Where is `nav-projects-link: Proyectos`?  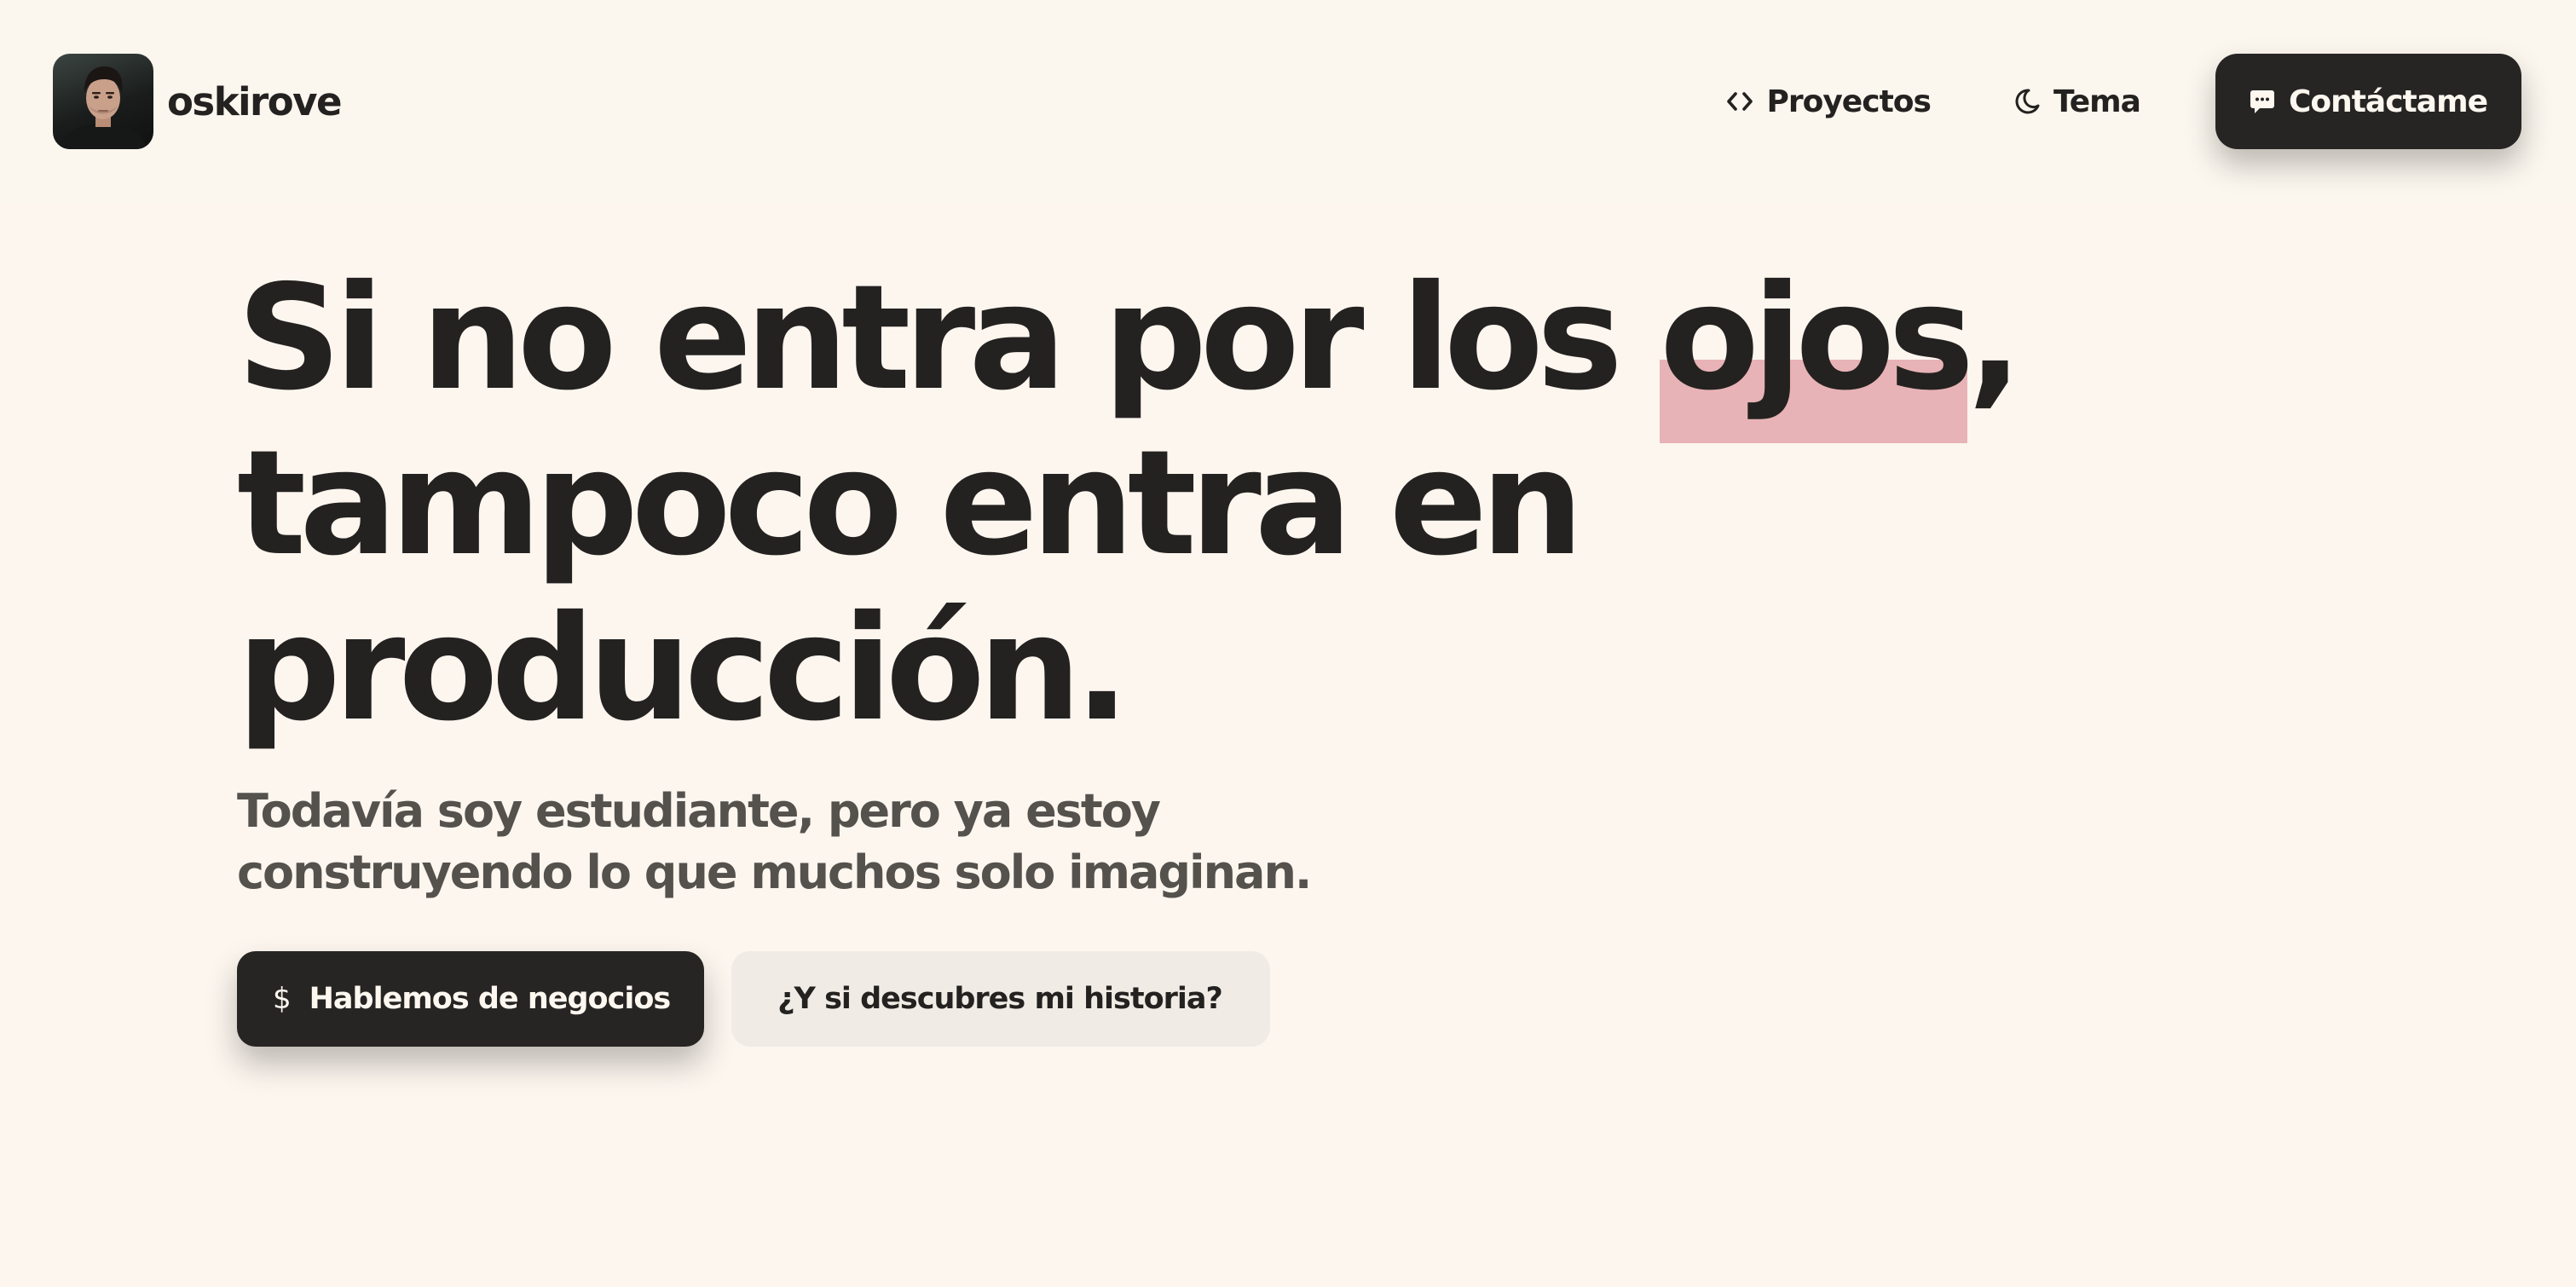
nav-projects-link: Proyectos is located at coordinates (1828, 101).